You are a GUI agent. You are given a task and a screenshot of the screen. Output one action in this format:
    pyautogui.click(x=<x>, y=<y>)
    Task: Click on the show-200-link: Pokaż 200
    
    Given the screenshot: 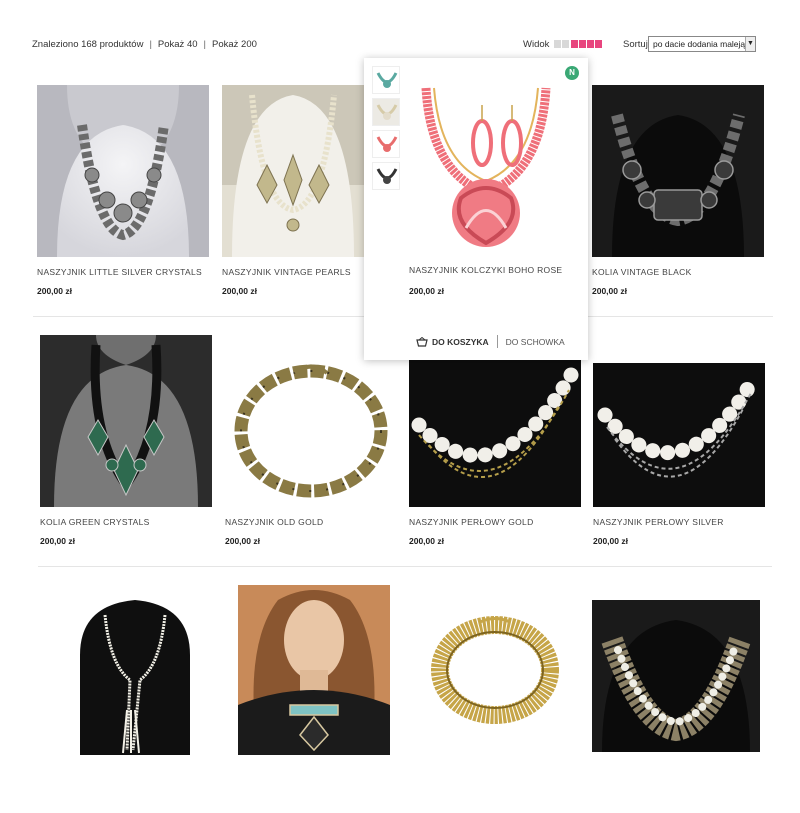 What is the action you would take?
    pyautogui.click(x=234, y=44)
    